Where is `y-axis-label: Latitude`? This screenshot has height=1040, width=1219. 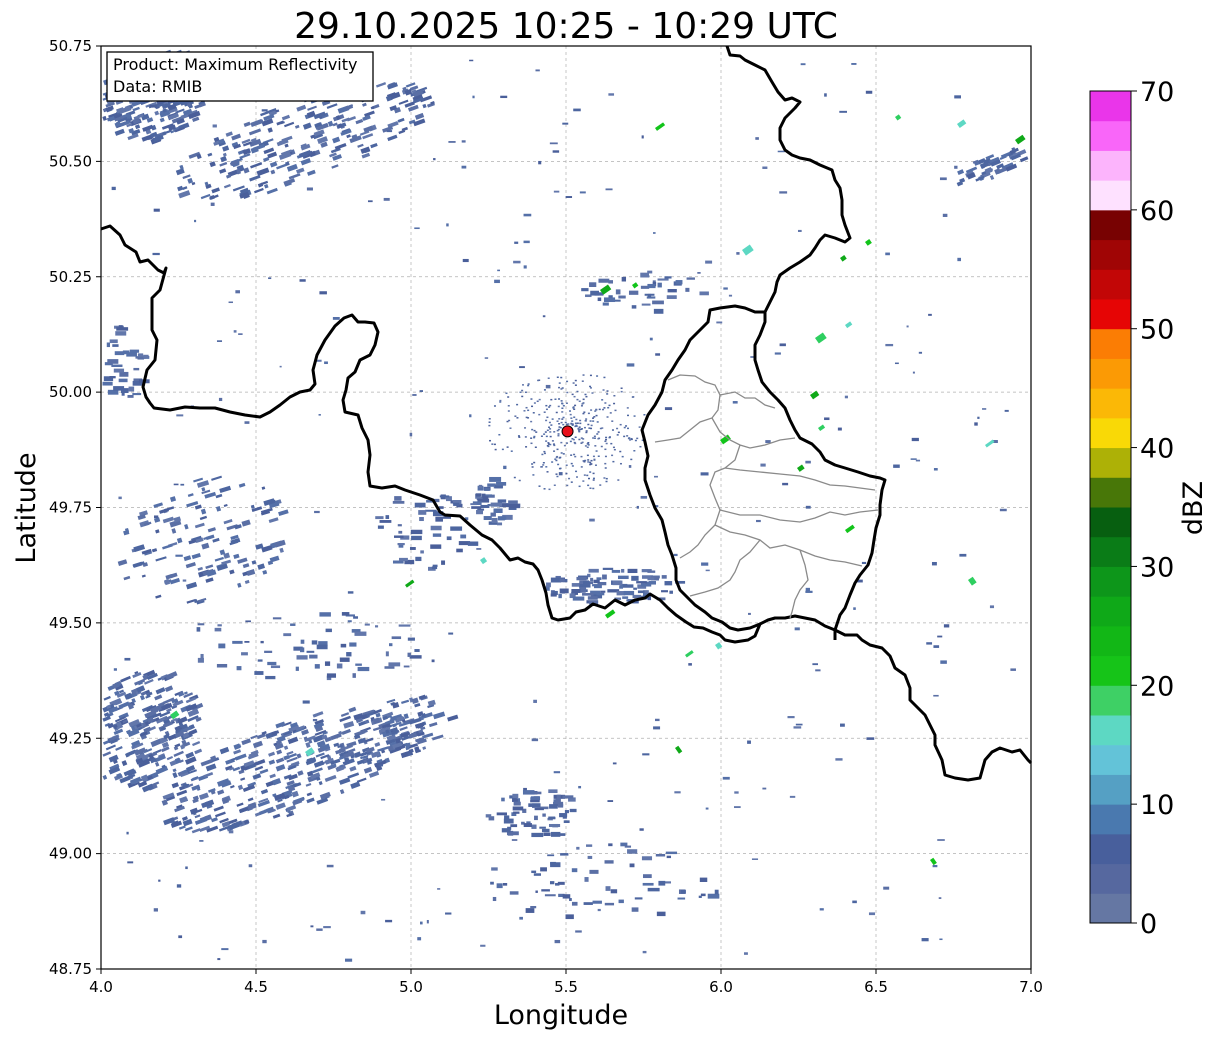 y-axis-label: Latitude is located at coordinates (26, 507).